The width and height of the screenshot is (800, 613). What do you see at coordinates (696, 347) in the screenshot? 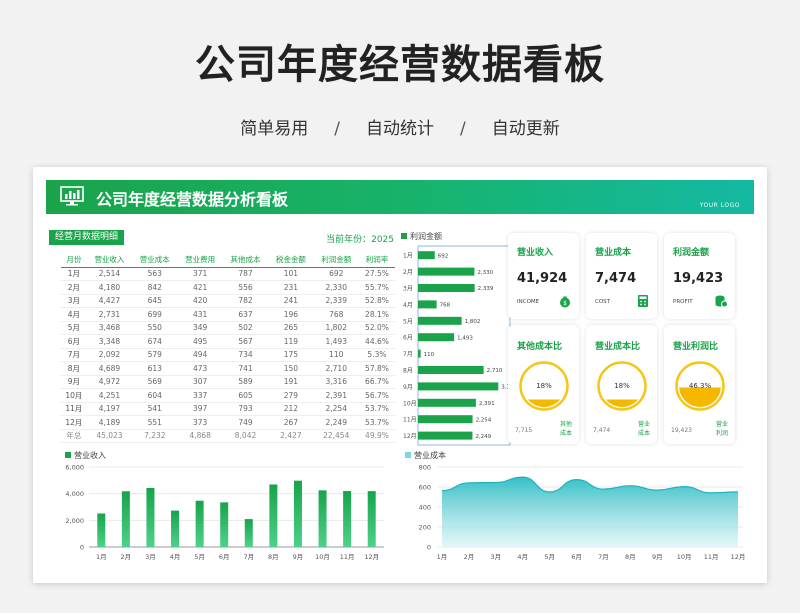
I see `gauge-label: 营业利润比` at bounding box center [696, 347].